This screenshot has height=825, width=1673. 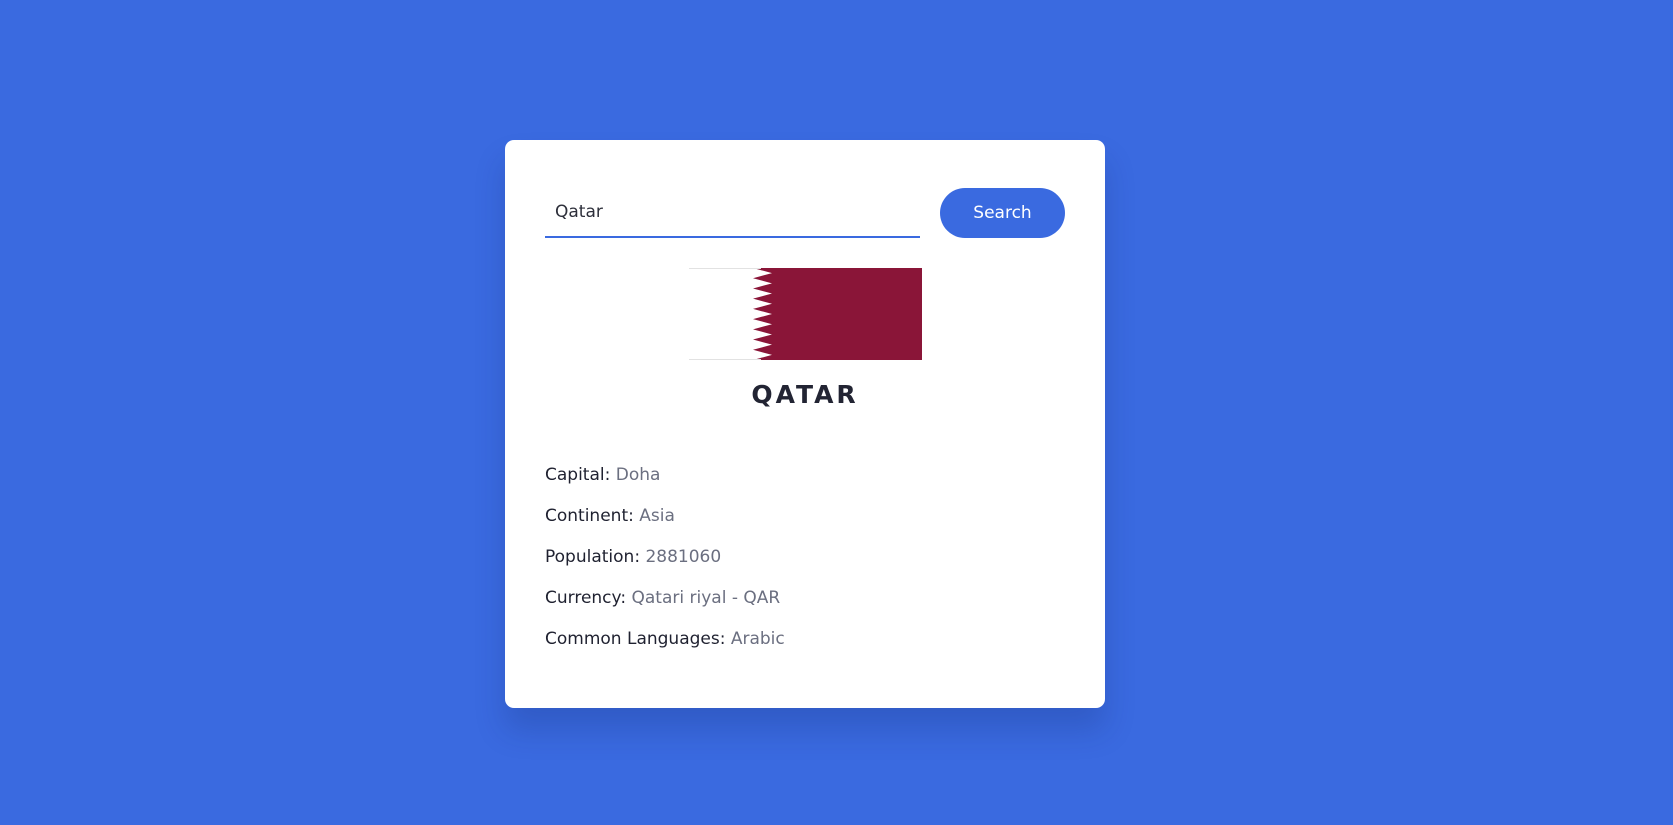 What do you see at coordinates (593, 557) in the screenshot?
I see `detail-label: Population:` at bounding box center [593, 557].